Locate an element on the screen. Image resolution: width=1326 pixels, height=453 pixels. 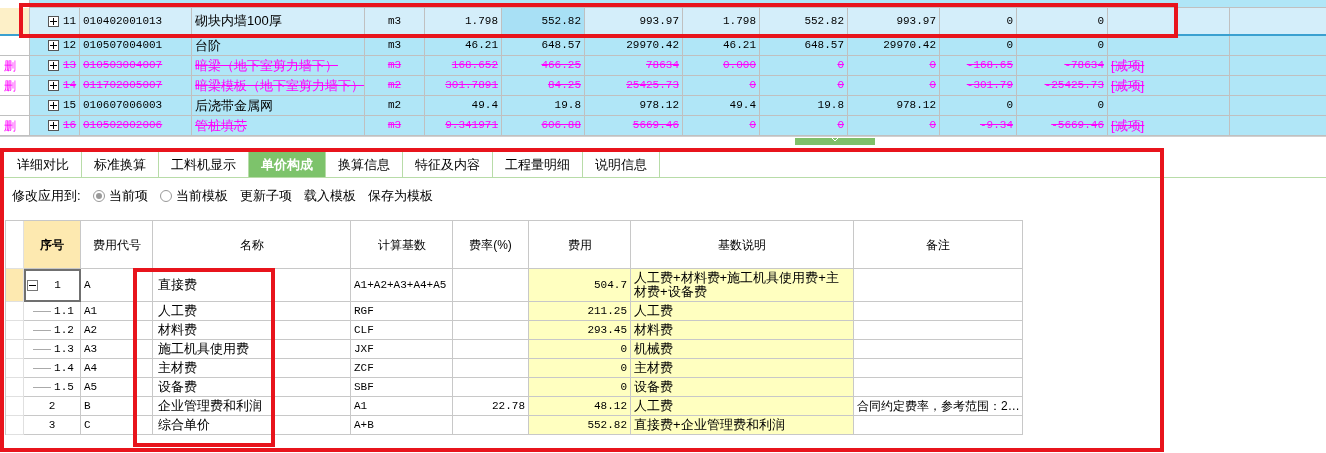
table-row: 1.3 A3 施工机具使用费 JXF 0 机械费 is located at coordinates (514, 349).